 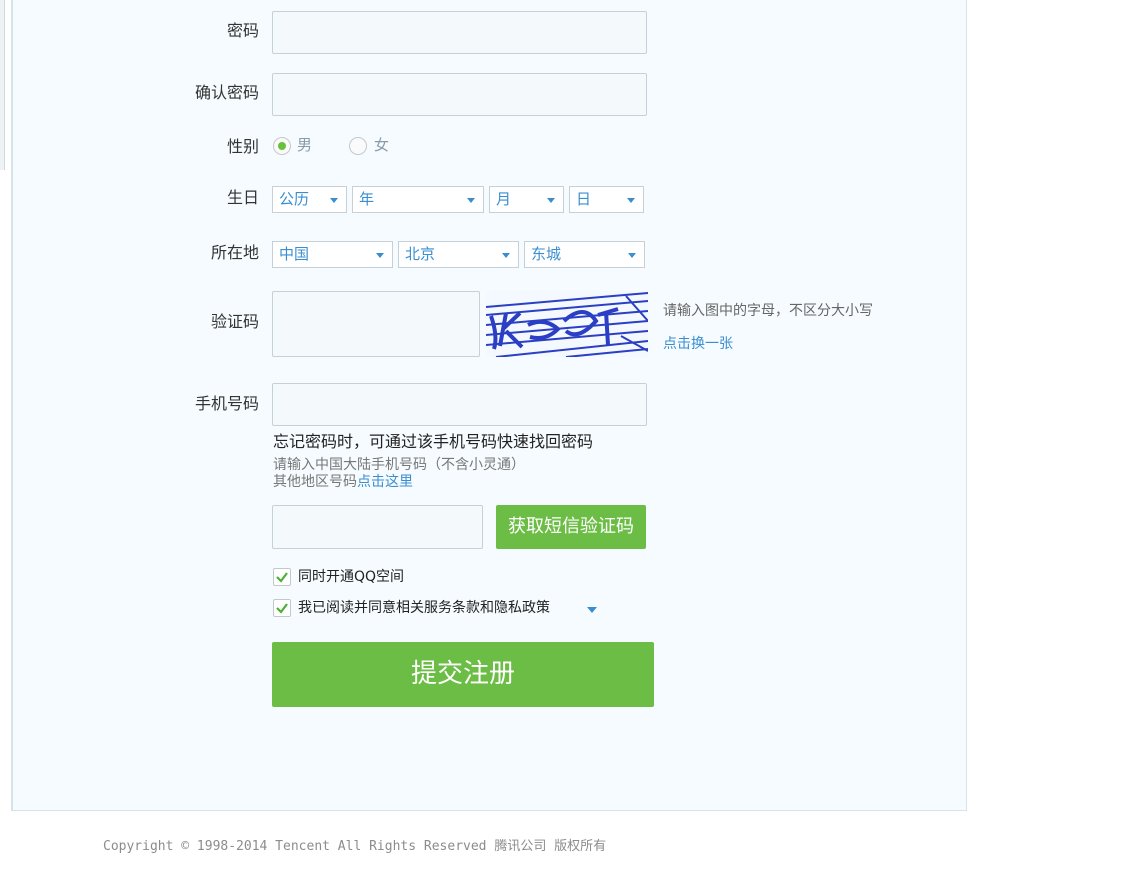 I want to click on gender-label: 性别, so click(x=242, y=146).